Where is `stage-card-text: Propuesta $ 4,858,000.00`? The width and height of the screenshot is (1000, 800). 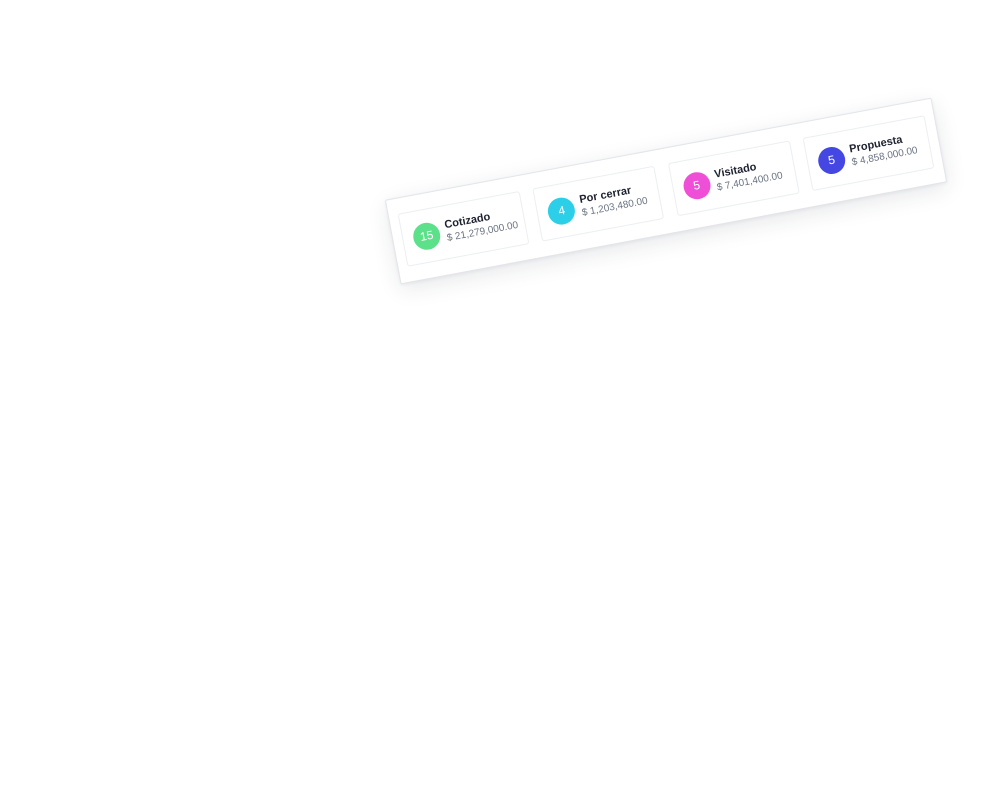
stage-card-text: Propuesta $ 4,858,000.00 is located at coordinates (883, 150).